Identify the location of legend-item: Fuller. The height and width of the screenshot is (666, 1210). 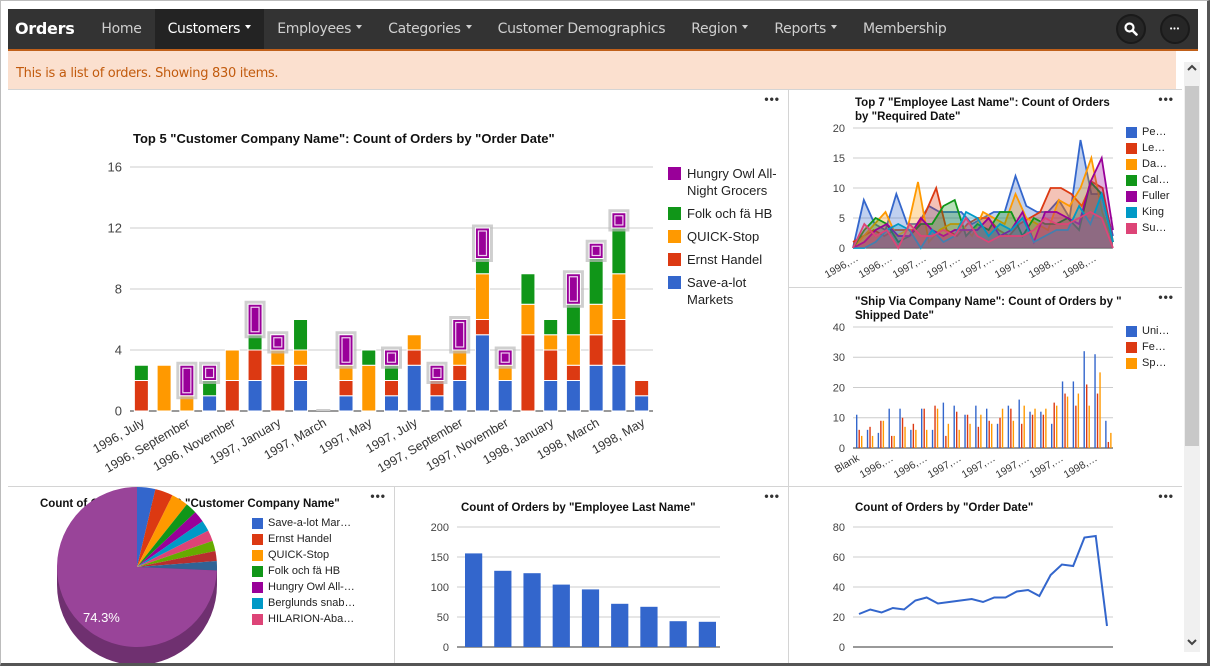
(1148, 196).